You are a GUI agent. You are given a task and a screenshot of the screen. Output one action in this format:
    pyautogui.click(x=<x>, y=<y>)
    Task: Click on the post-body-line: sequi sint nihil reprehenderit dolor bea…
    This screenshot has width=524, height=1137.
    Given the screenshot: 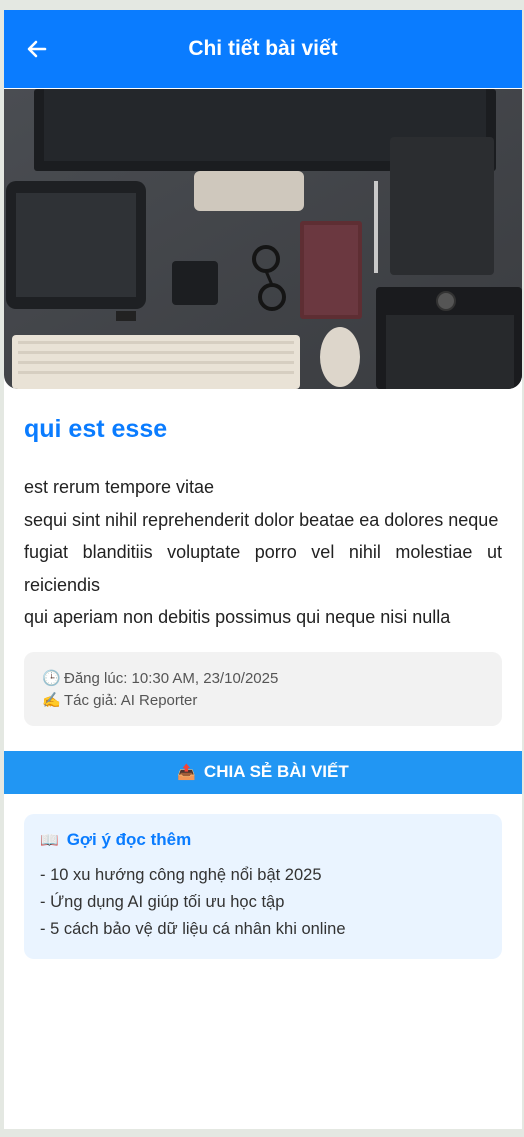 What is the action you would take?
    pyautogui.click(x=261, y=519)
    